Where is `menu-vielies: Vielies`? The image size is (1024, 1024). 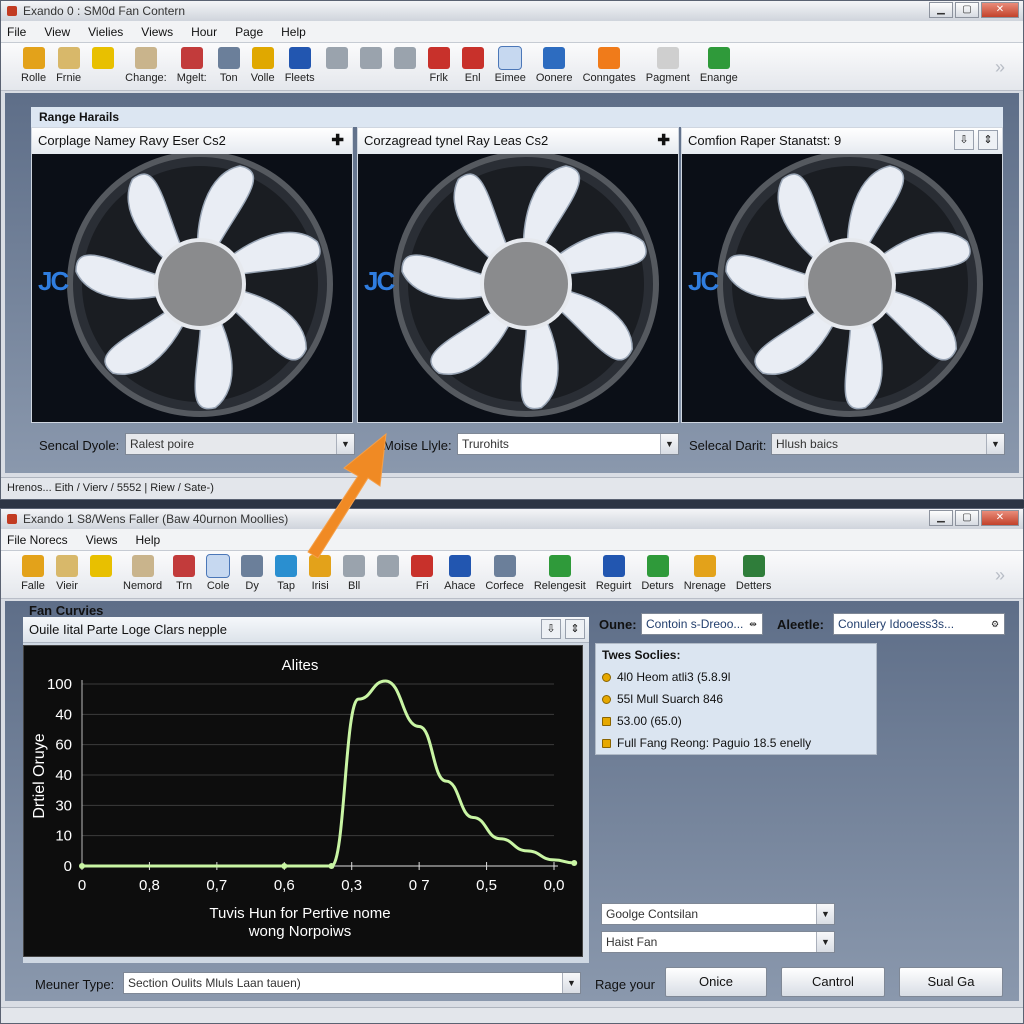 menu-vielies: Vielies is located at coordinates (105, 32).